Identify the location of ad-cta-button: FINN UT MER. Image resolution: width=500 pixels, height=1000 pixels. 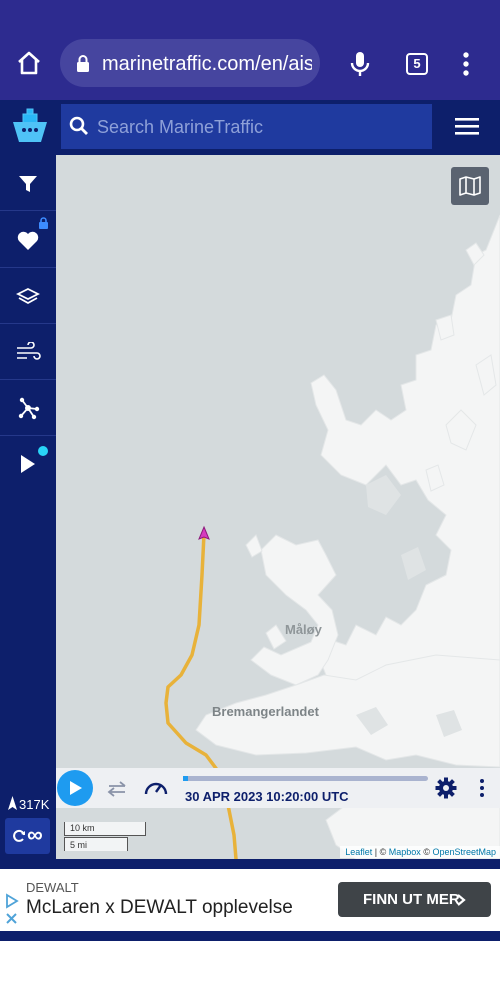
(414, 899).